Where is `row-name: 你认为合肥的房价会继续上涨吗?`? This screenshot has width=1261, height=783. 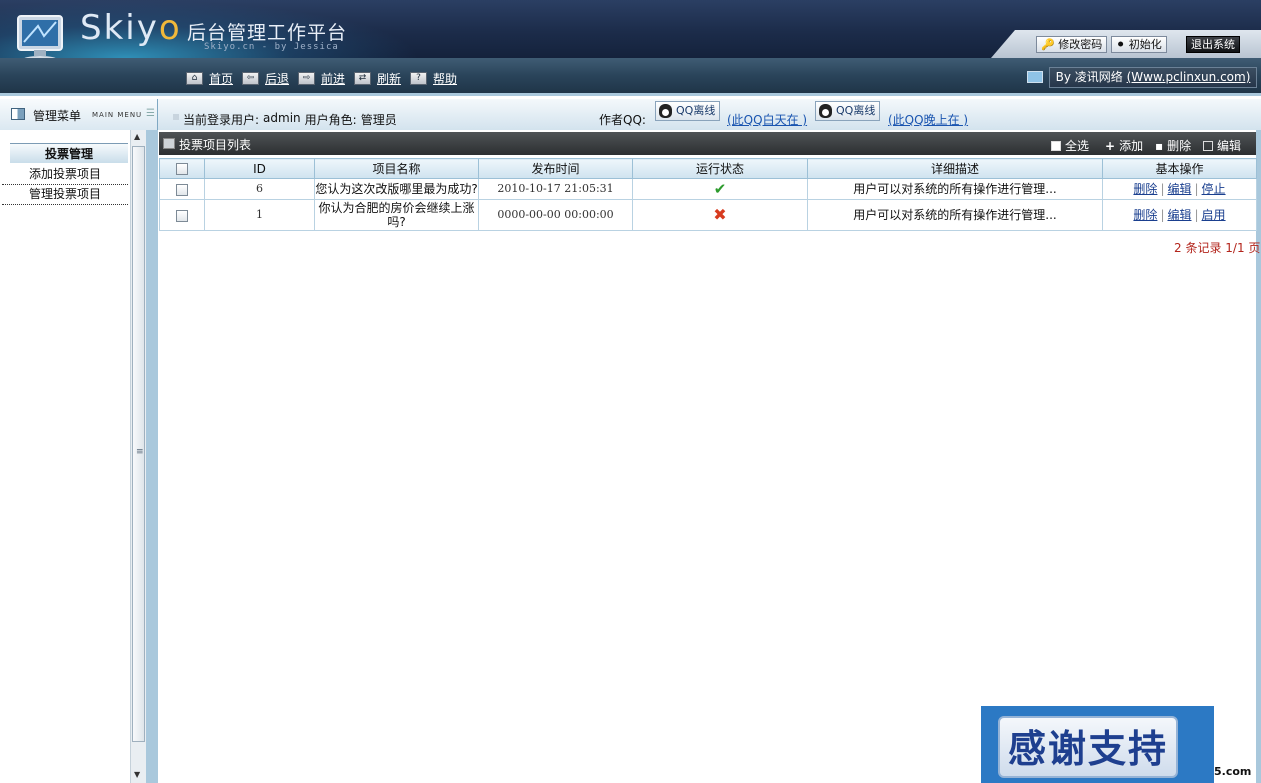 row-name: 你认为合肥的房价会继续上涨吗? is located at coordinates (396, 215).